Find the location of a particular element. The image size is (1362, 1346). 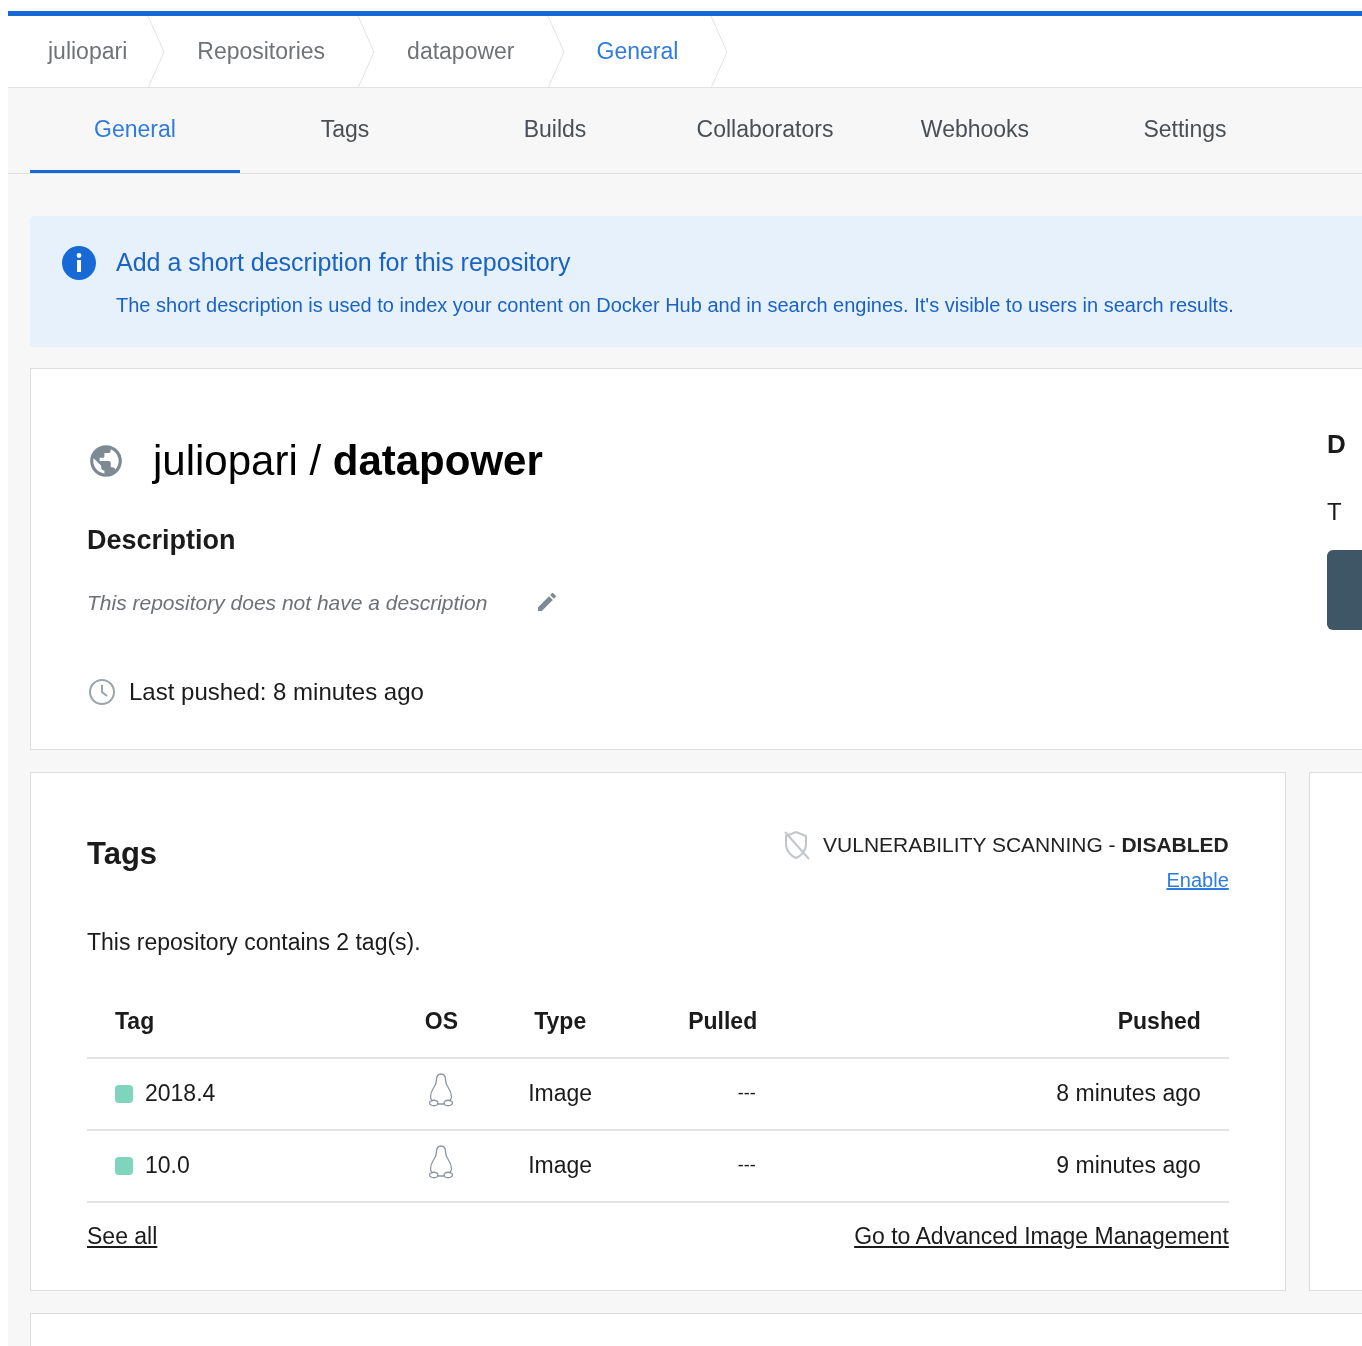

last-pushed-text: Last pushed: 8 minutes ago is located at coordinates (276, 692).